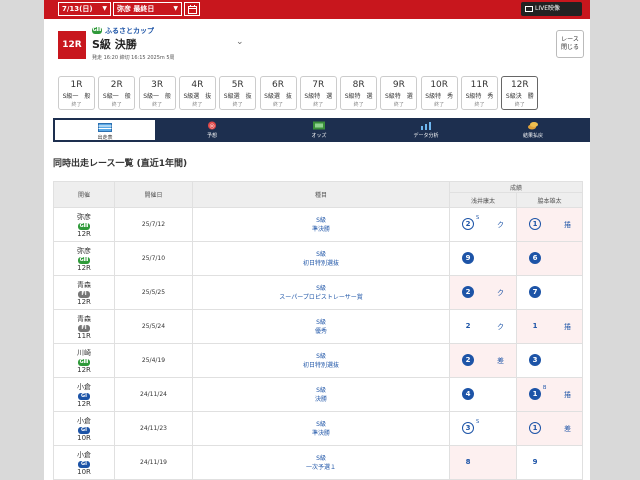 The height and width of the screenshot is (480, 640). What do you see at coordinates (321, 194) in the screenshot?
I see `col-header-type: 種目` at bounding box center [321, 194].